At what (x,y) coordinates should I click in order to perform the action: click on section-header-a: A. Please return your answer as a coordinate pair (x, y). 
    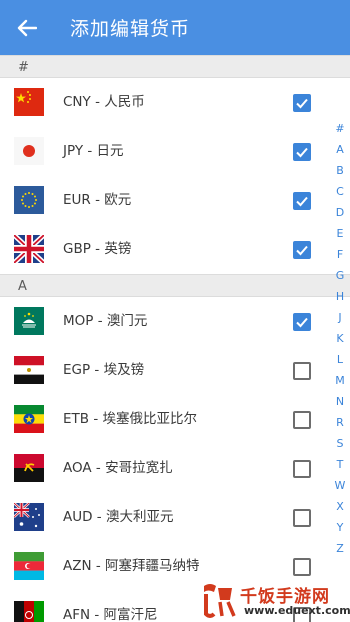
    Looking at the image, I should click on (175, 285).